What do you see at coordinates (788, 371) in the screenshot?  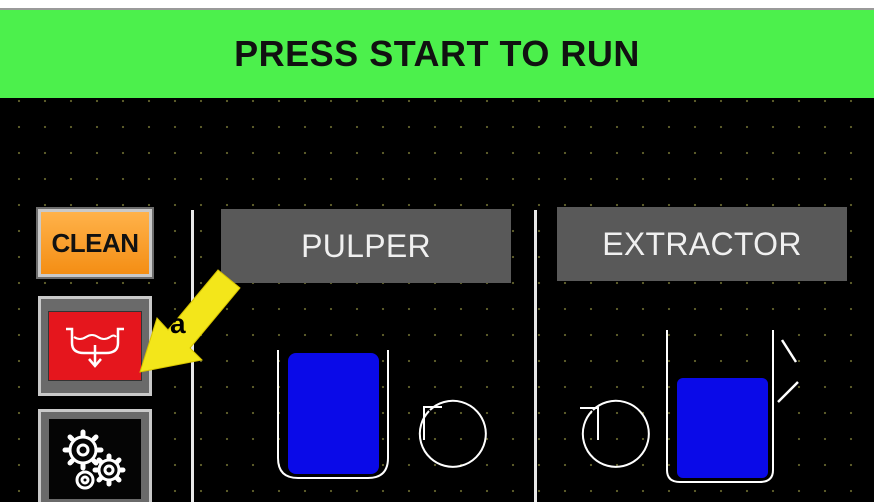 I see `extractor-lid-icon` at bounding box center [788, 371].